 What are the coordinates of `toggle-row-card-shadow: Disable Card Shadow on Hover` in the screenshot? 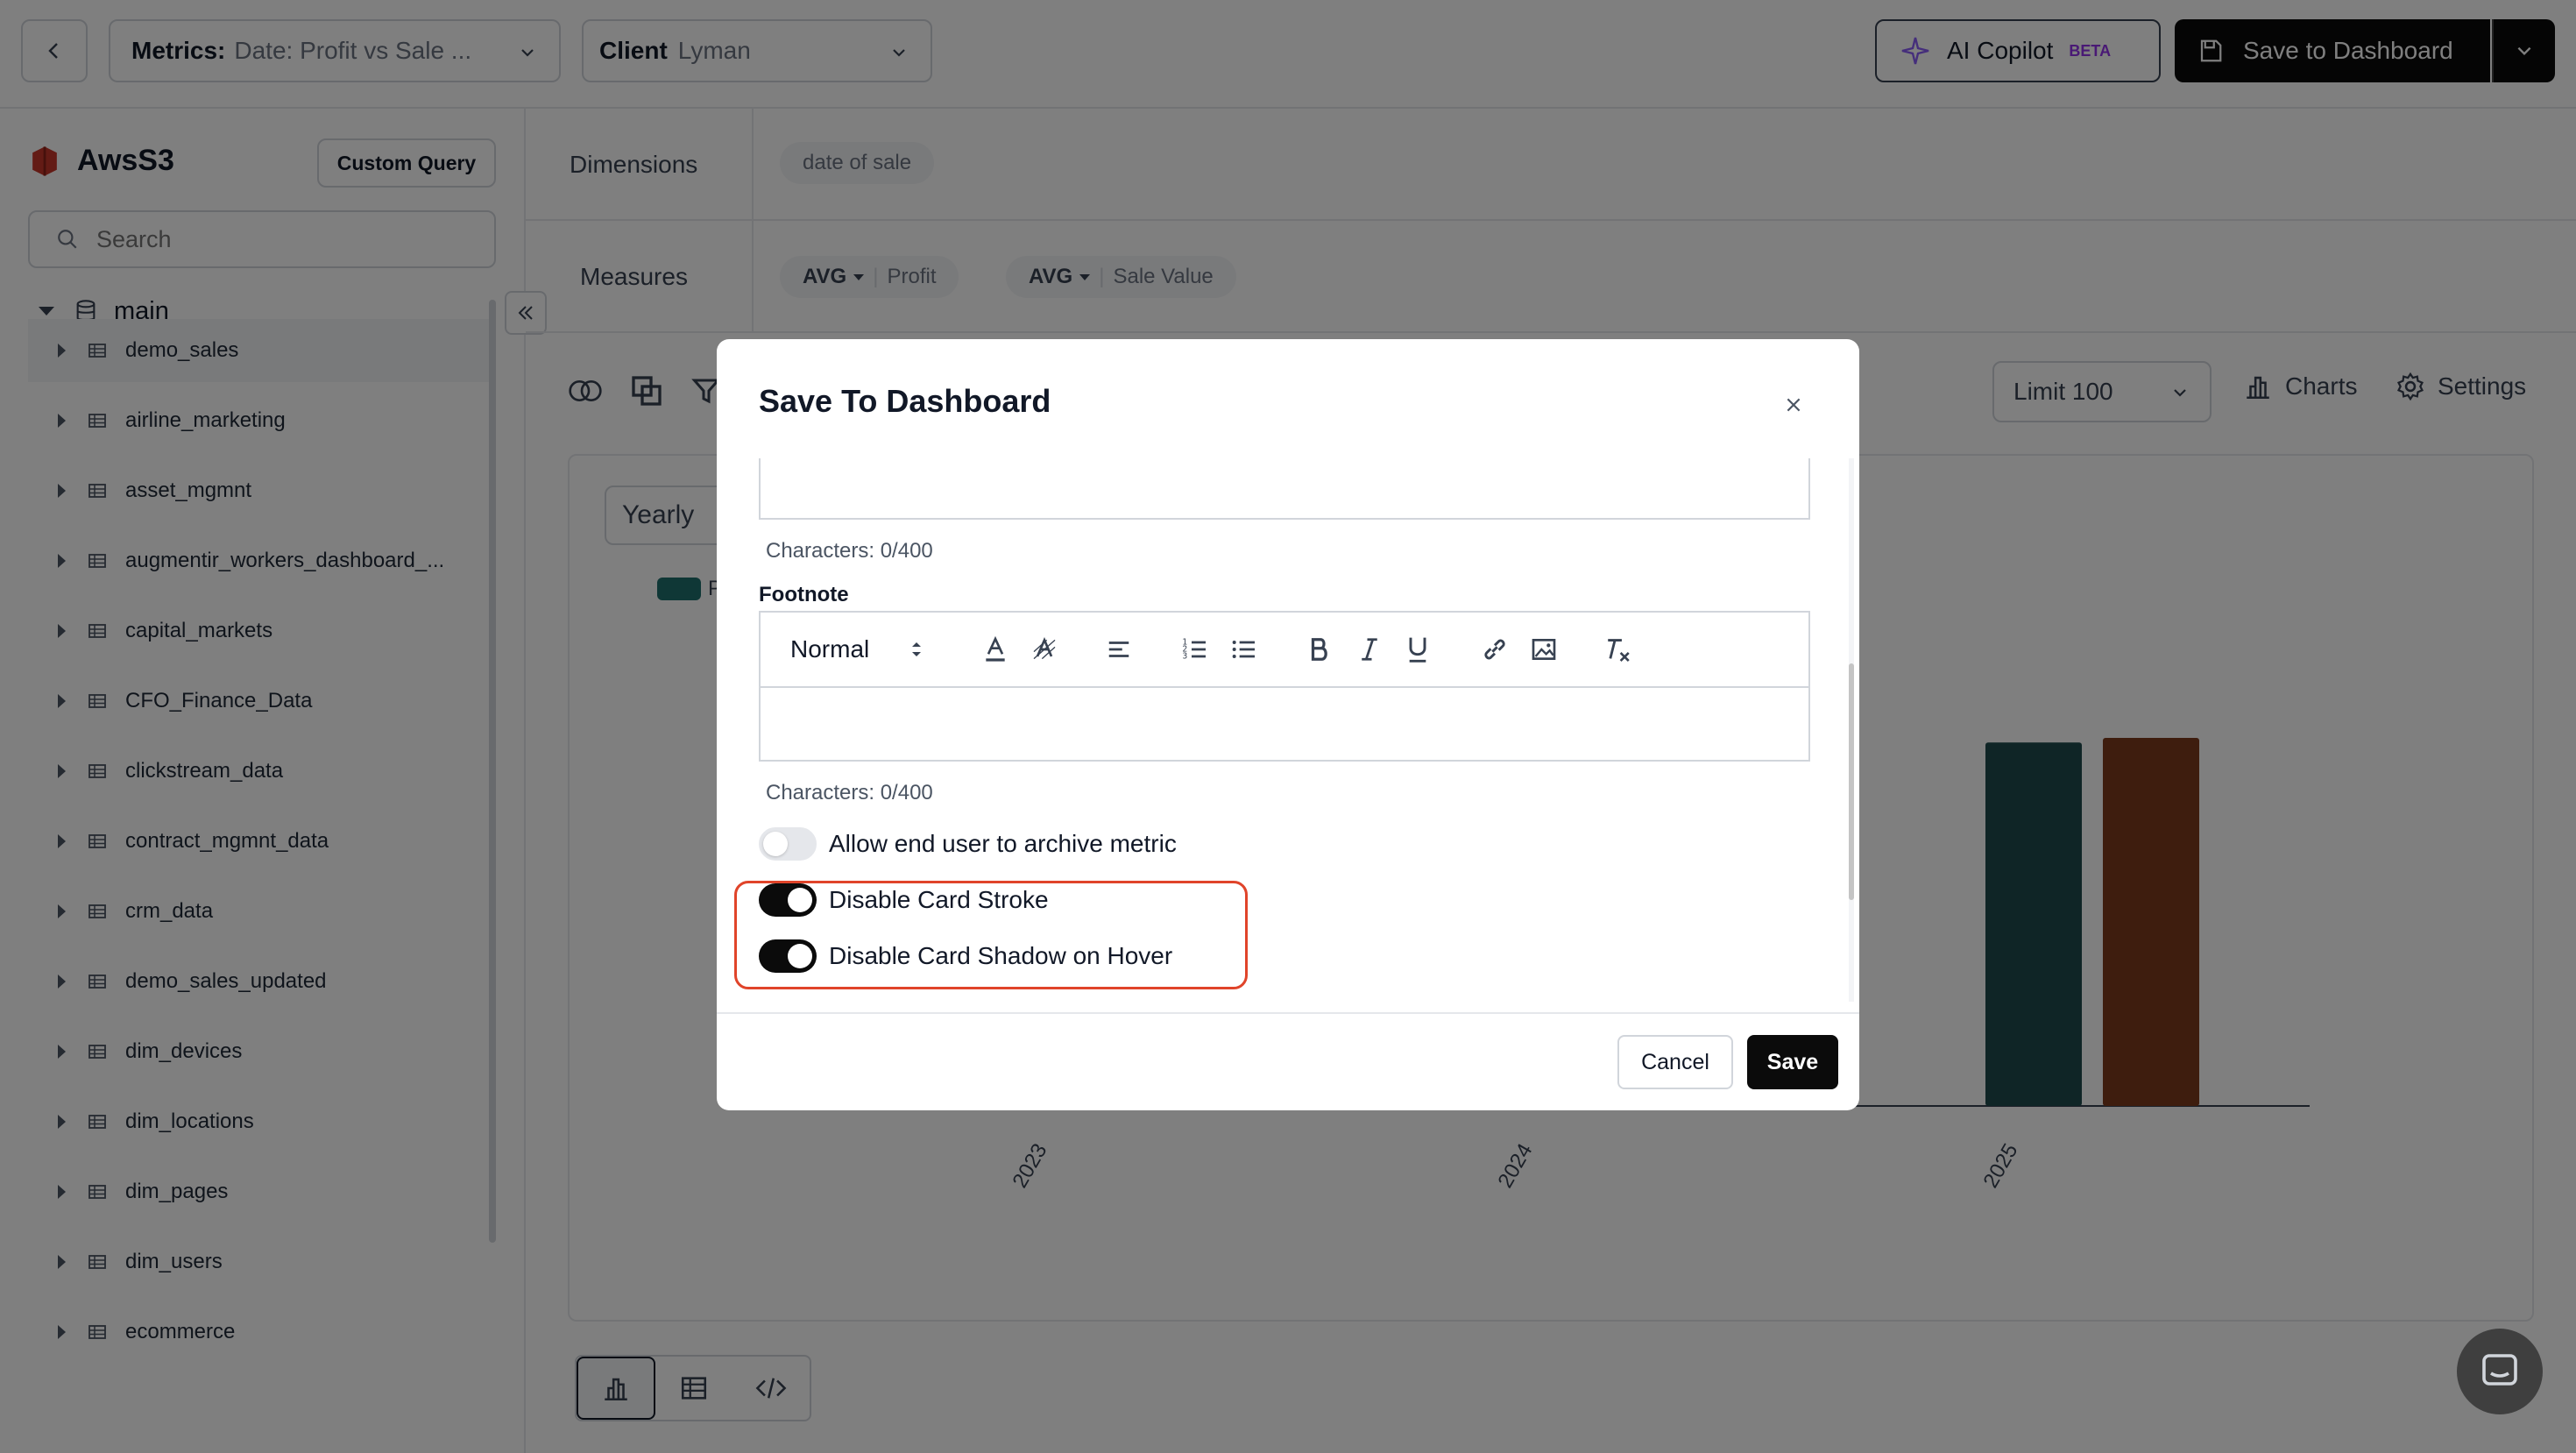 It's located at (995, 956).